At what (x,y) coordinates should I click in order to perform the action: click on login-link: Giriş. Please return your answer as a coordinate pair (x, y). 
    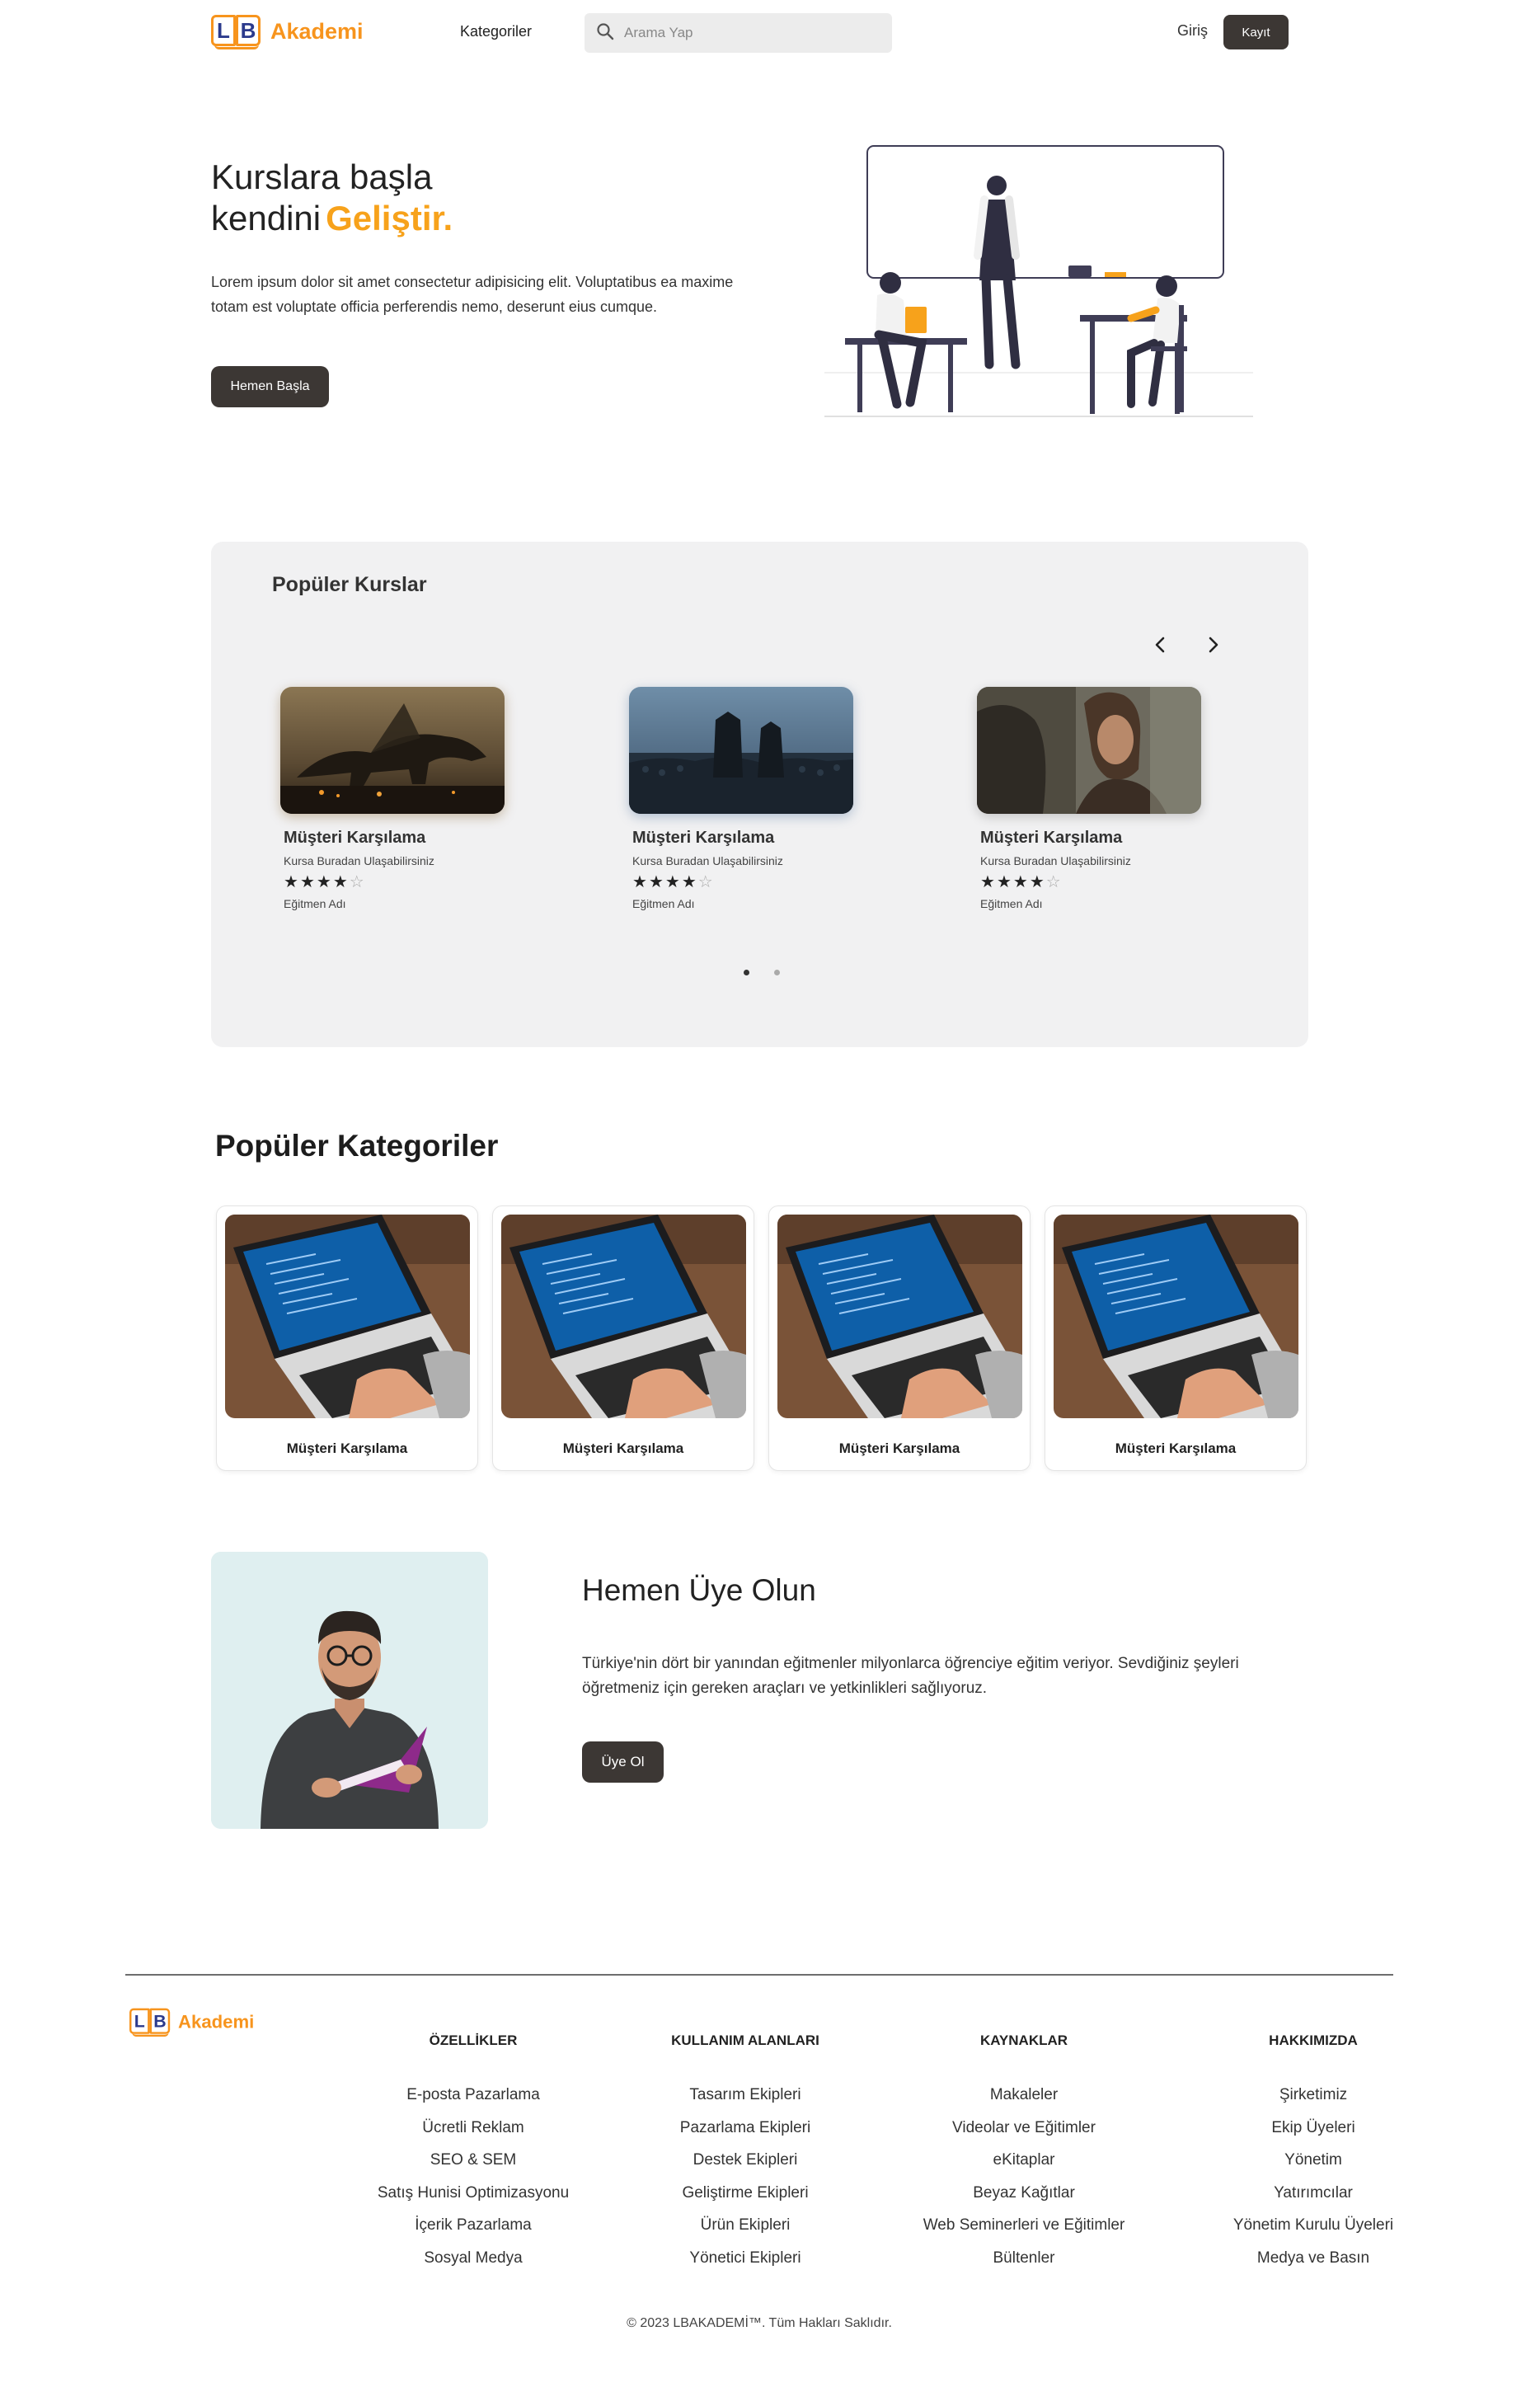
    Looking at the image, I should click on (1192, 31).